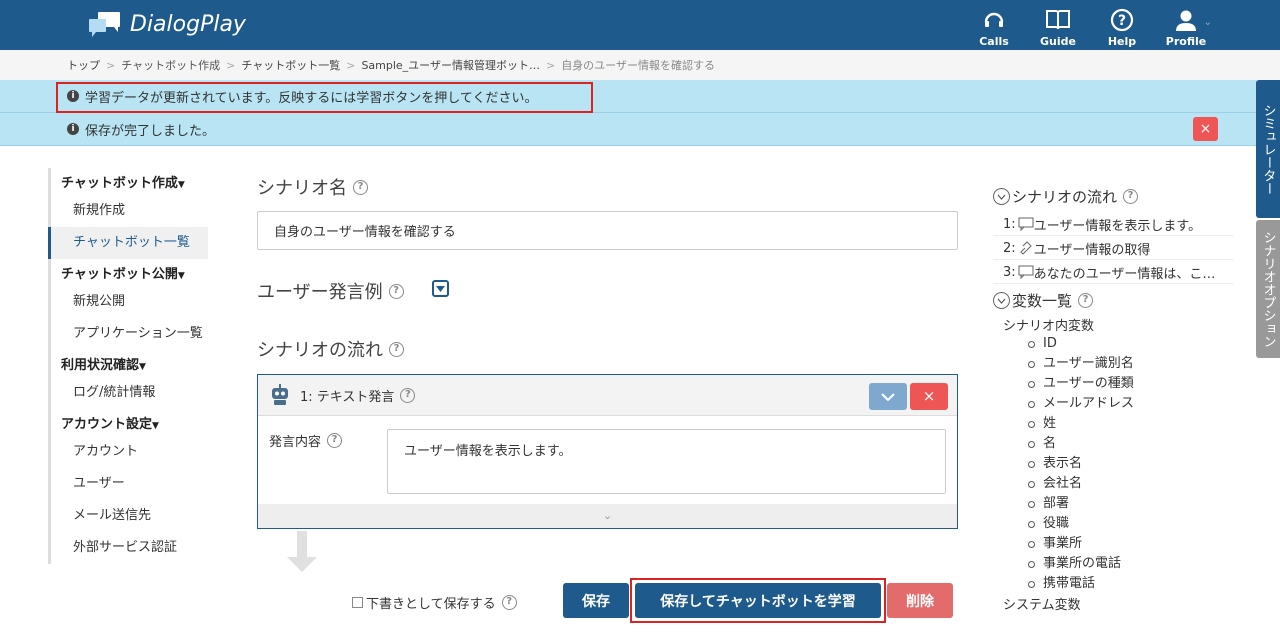  Describe the element at coordinates (128, 393) in the screenshot. I see `menu-item-logs: ログ/統計情報` at that location.